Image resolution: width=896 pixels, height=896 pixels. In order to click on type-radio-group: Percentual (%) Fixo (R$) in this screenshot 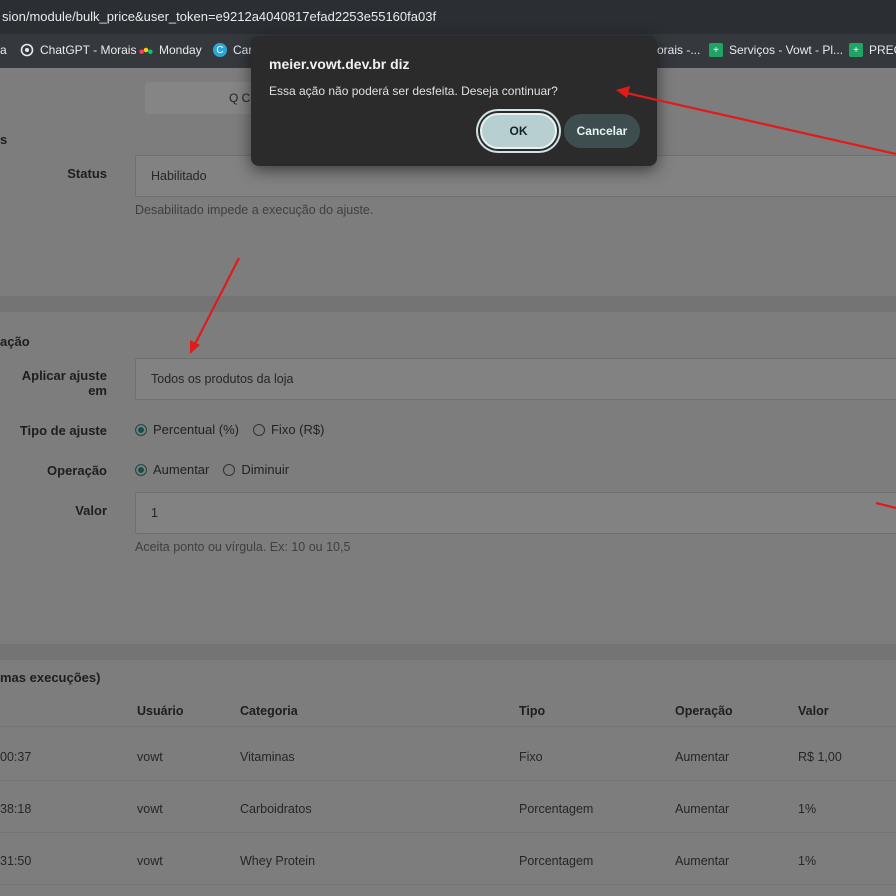, I will do `click(236, 429)`.